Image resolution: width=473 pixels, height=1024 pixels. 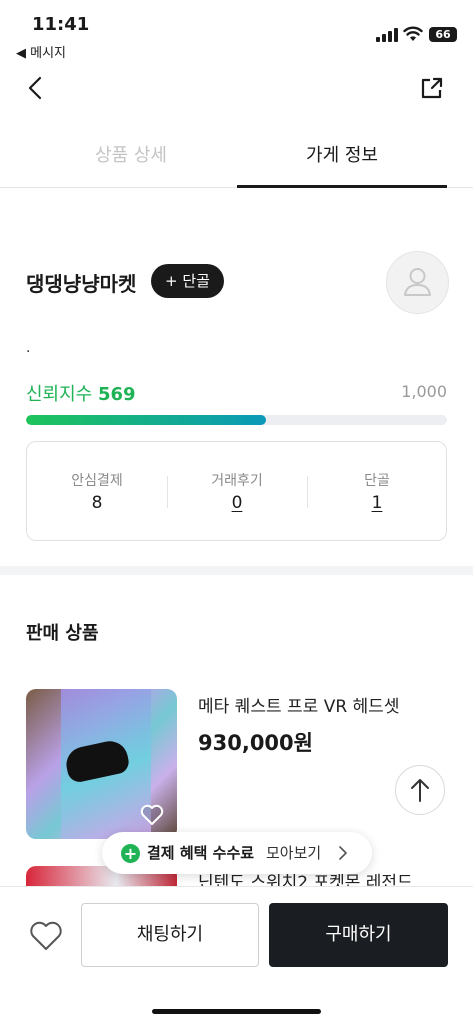 I want to click on payment-benefit-banner: + 결제 혜택 수수료 모아보기, so click(x=237, y=853).